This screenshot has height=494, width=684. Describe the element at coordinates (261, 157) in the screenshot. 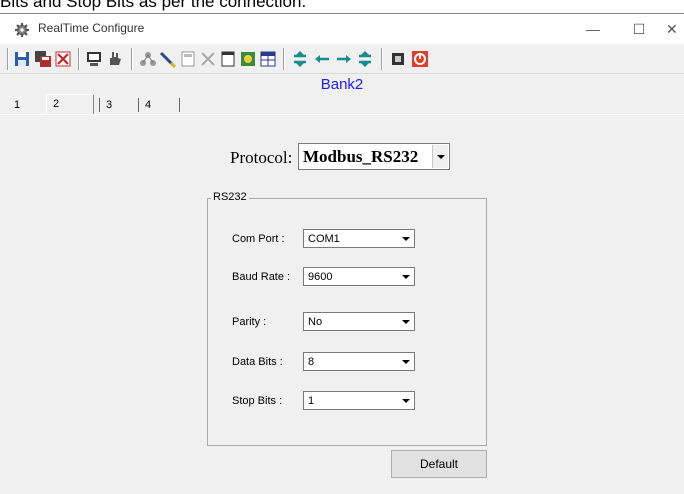

I see `protocol-label: Protocol:` at that location.